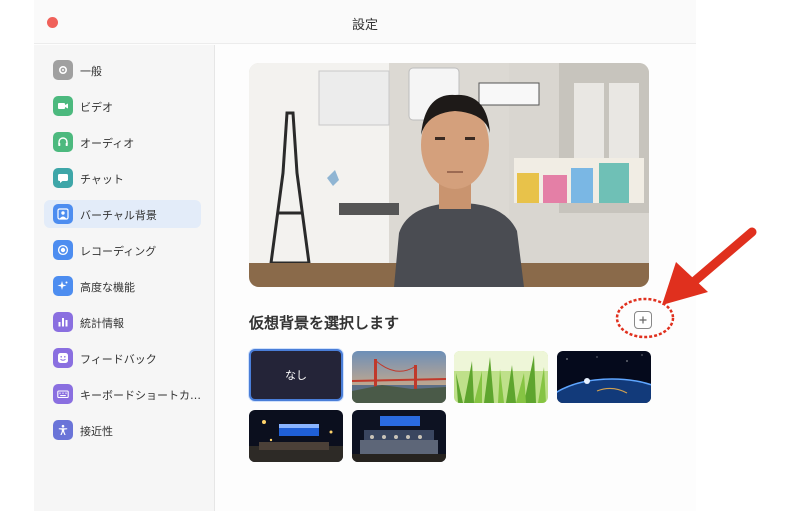  I want to click on background-option-golden-gate, so click(399, 377).